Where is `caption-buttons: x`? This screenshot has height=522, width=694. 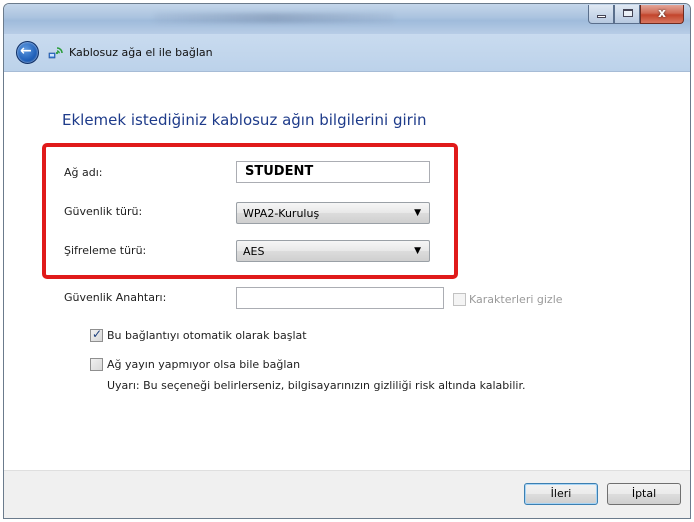
caption-buttons: x is located at coordinates (636, 15).